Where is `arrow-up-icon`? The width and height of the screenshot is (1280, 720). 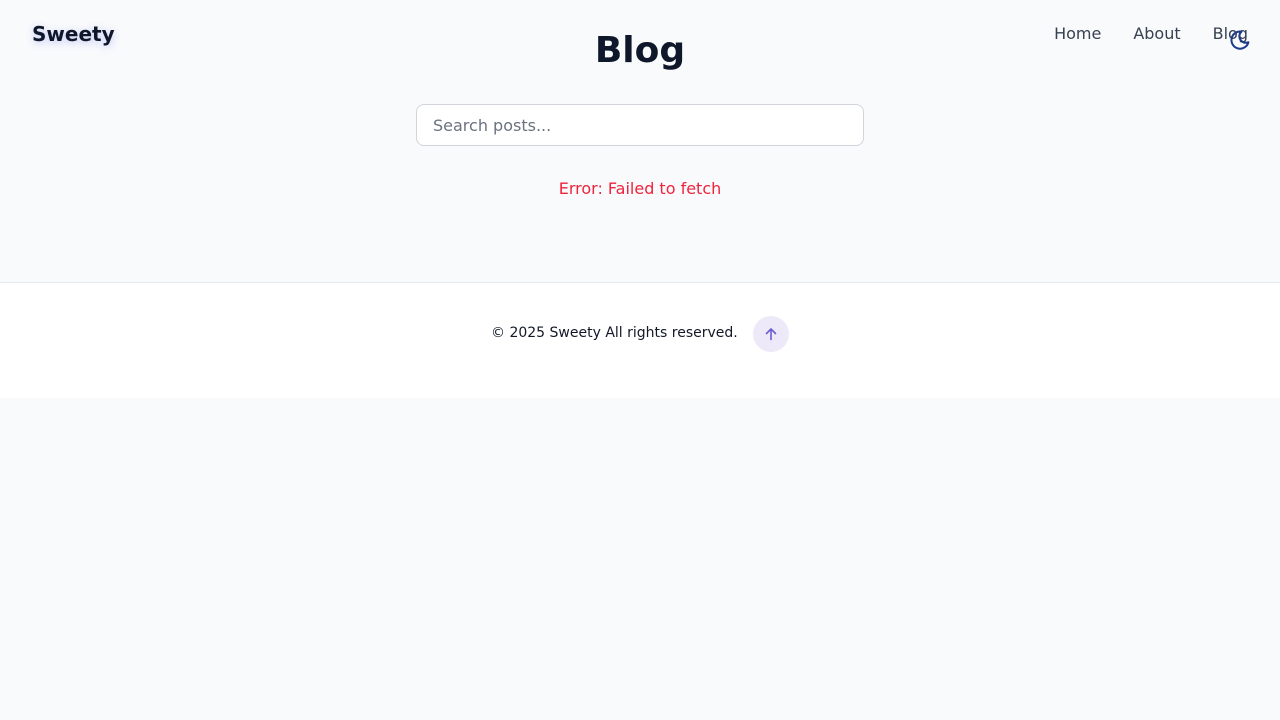
arrow-up-icon is located at coordinates (771, 334).